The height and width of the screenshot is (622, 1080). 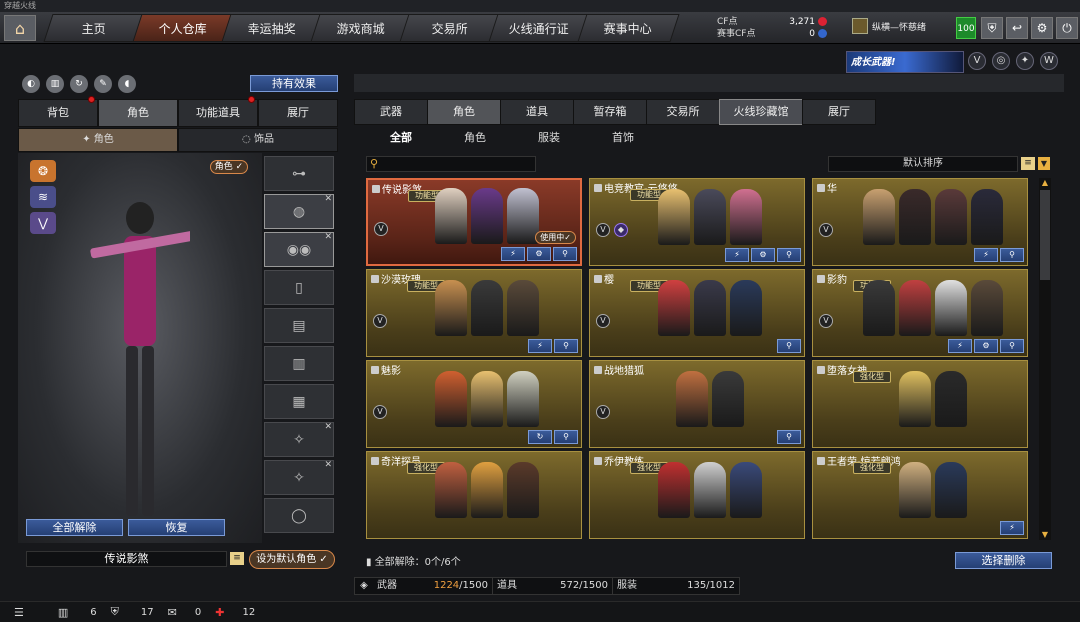 What do you see at coordinates (185, 612) in the screenshot?
I see `chat-counter: ✉ 0` at bounding box center [185, 612].